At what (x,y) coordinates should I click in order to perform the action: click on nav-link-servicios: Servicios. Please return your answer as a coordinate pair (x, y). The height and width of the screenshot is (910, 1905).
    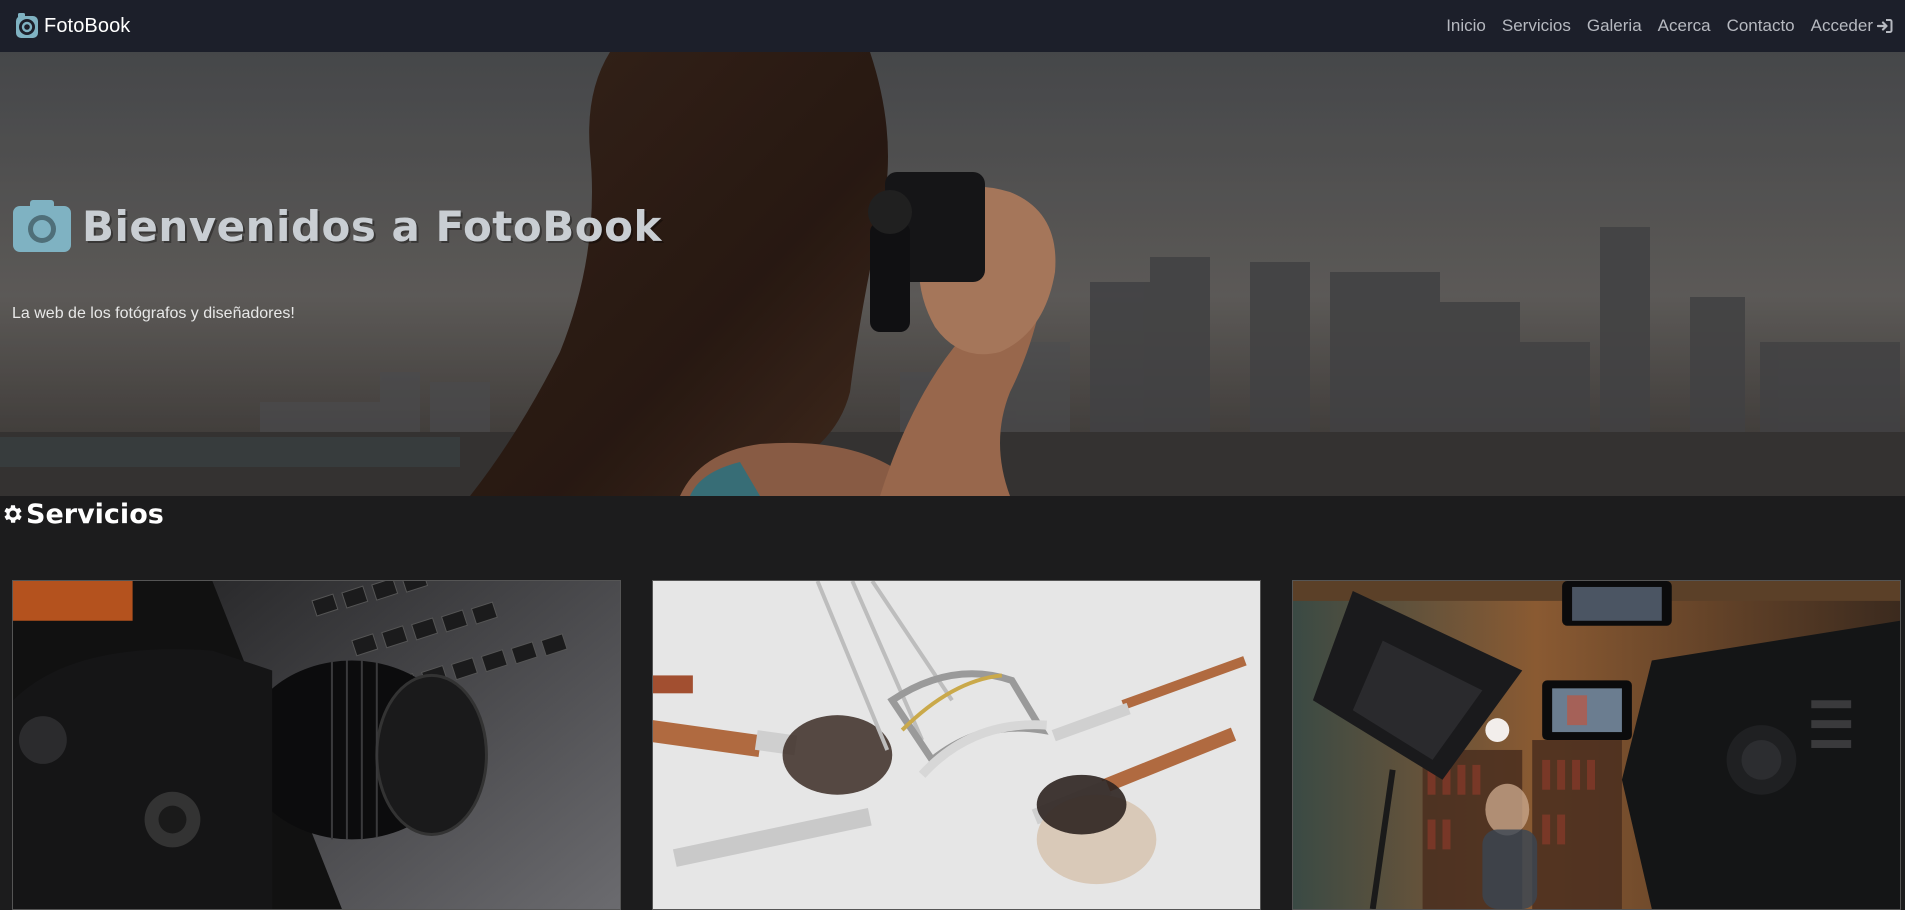
    Looking at the image, I should click on (1536, 26).